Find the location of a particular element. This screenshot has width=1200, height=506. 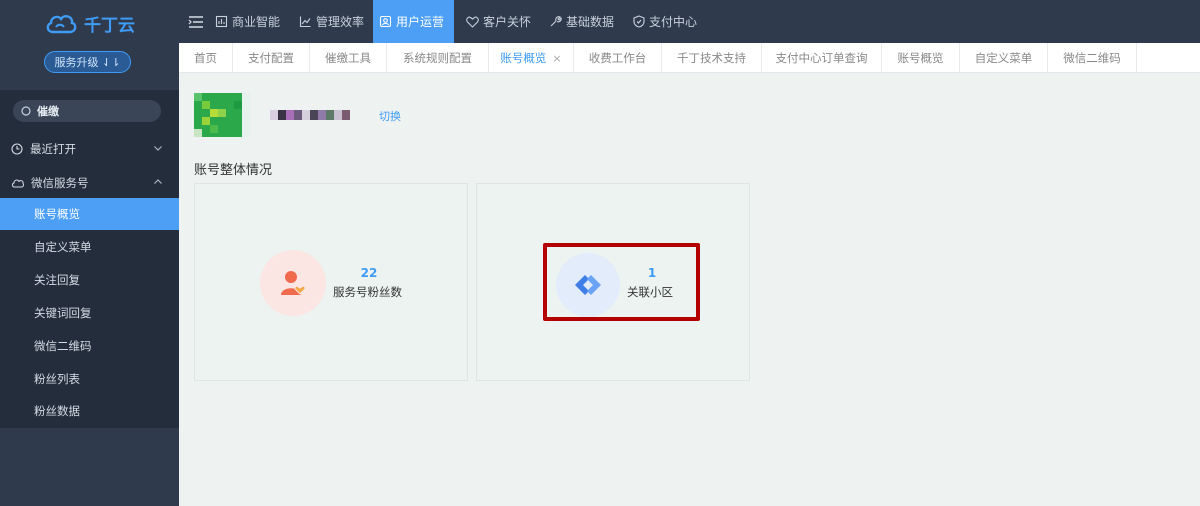

sidebar-item-label: 关注回复 is located at coordinates (57, 280).